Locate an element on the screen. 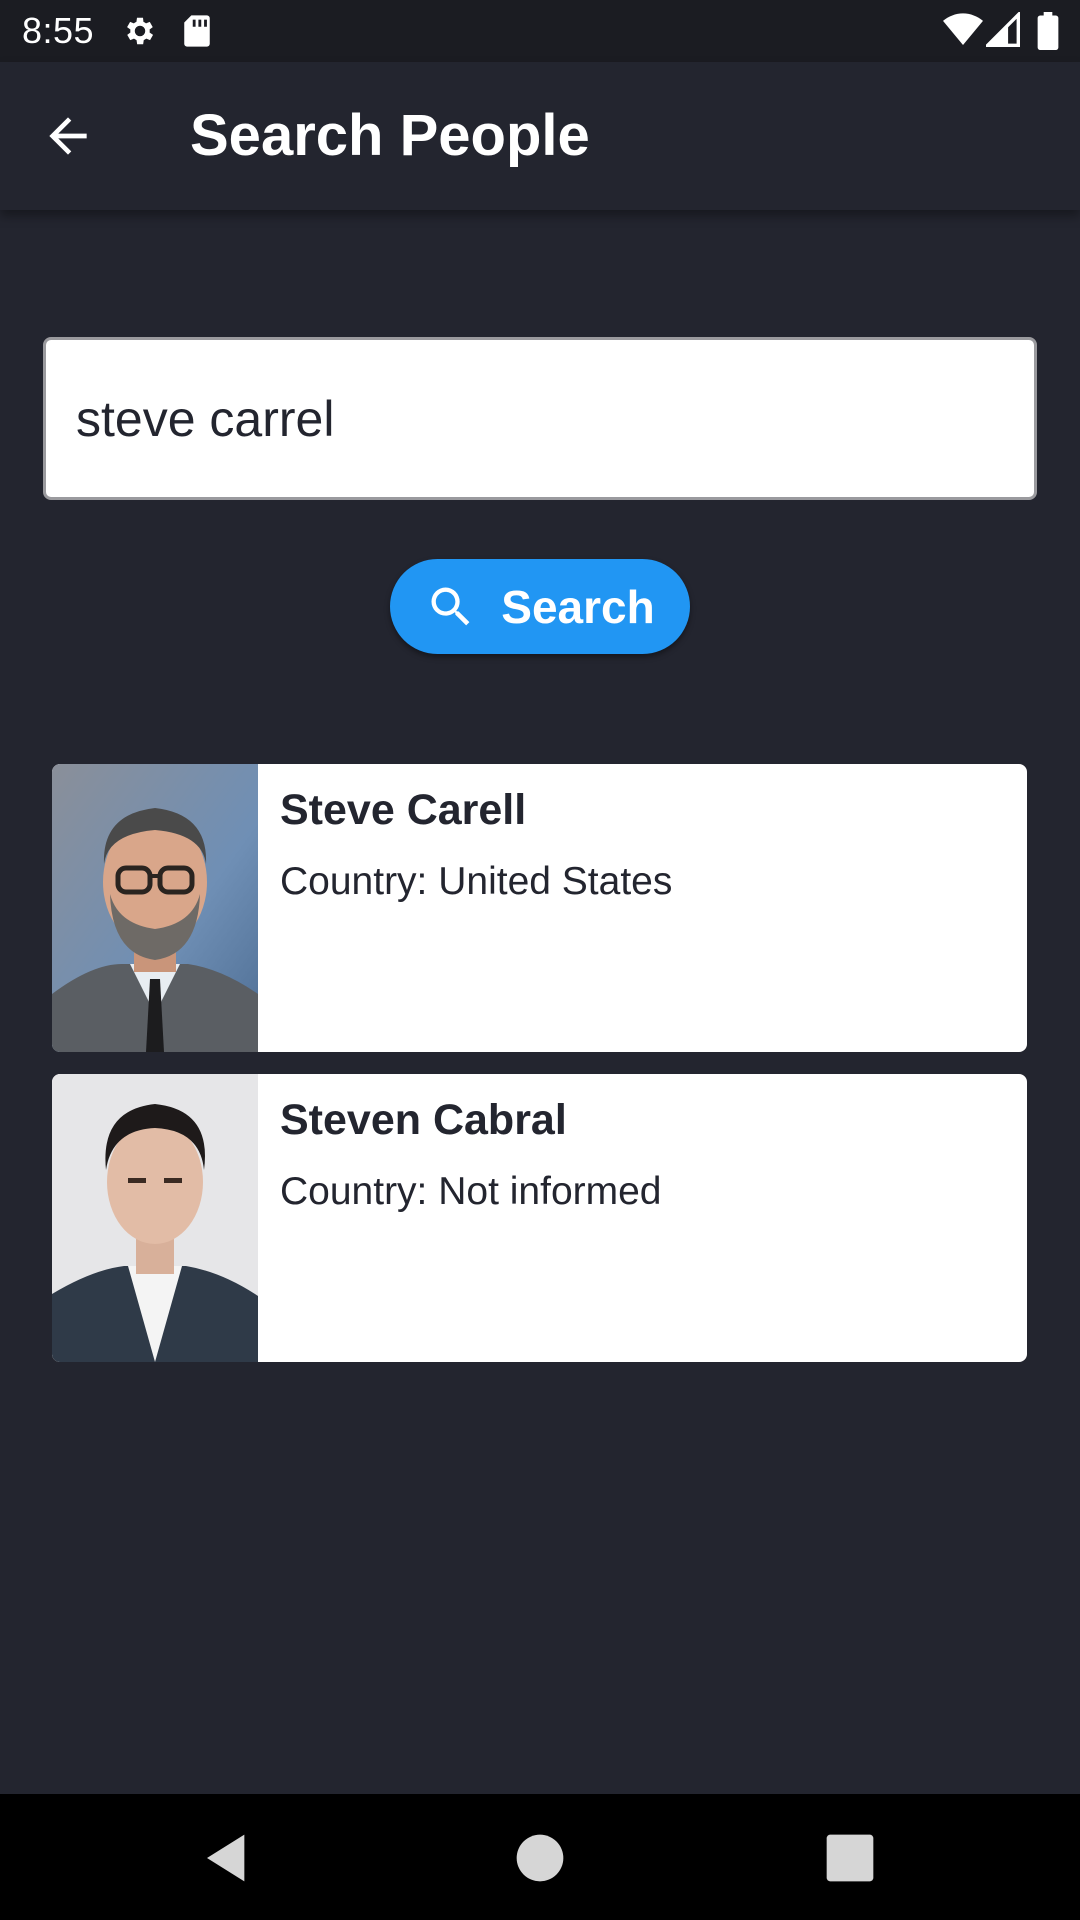 This screenshot has height=1920, width=1080. result-card: Steve Carell Country: United States is located at coordinates (539, 908).